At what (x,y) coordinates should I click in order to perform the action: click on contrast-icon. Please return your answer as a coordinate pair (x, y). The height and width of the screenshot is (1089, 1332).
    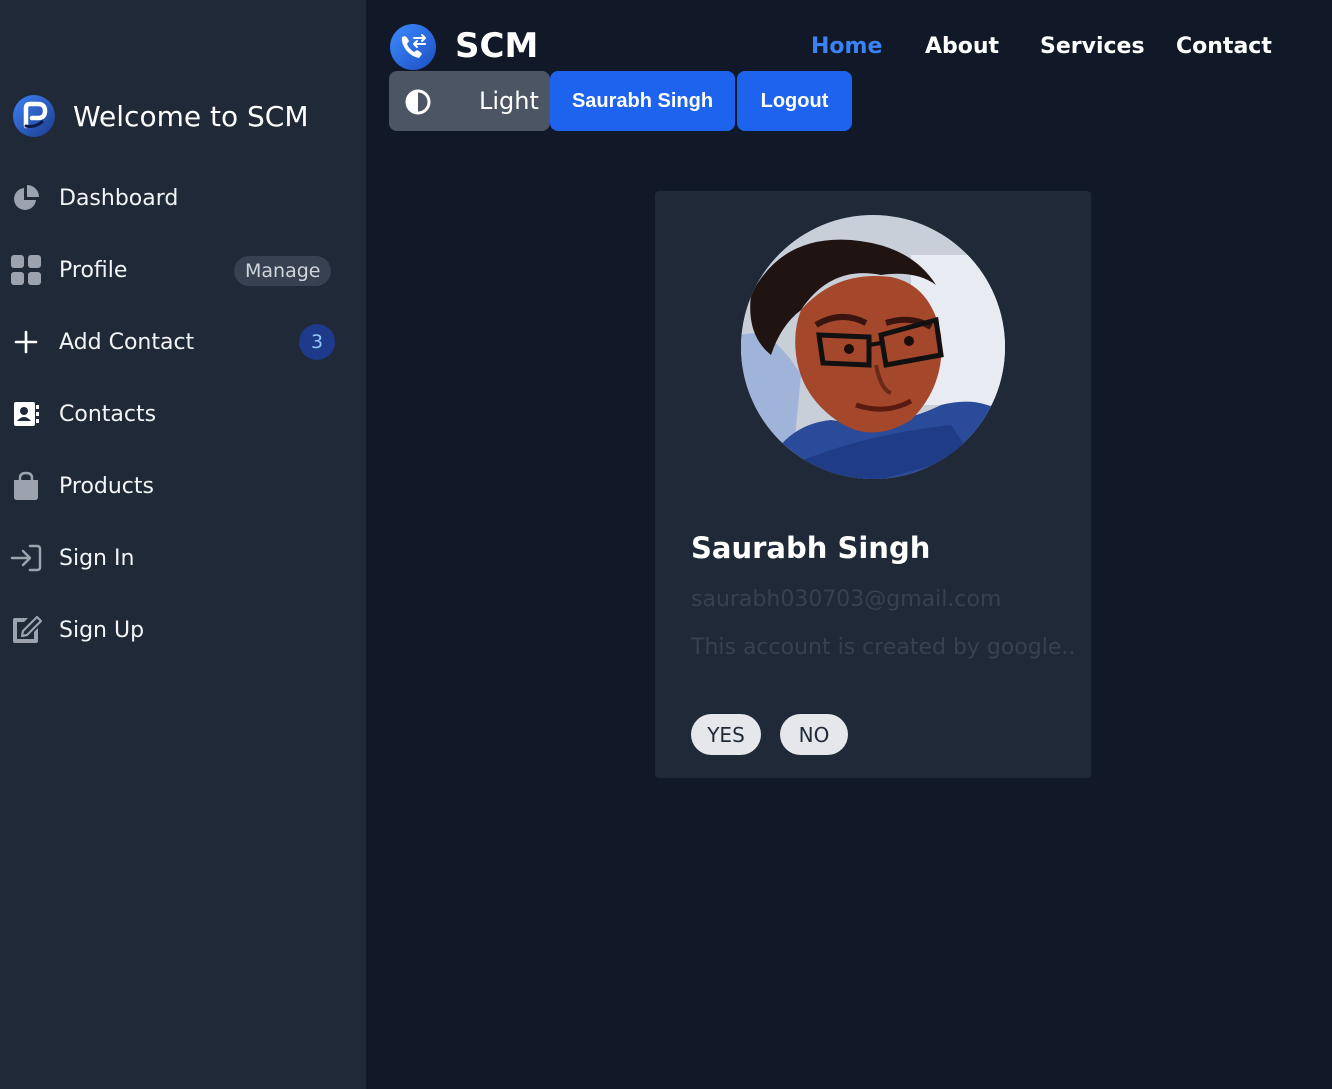
    Looking at the image, I should click on (418, 102).